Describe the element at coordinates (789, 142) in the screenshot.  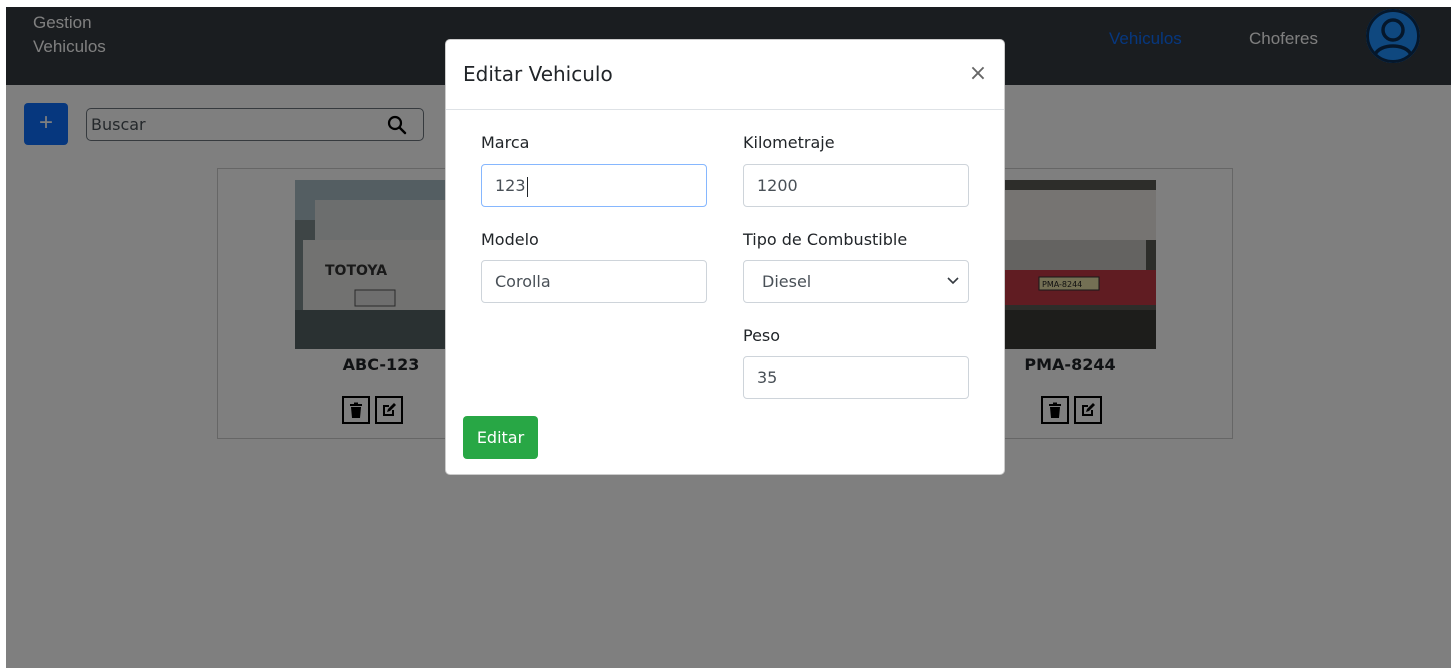
I see `kilometraje-label: Kilometraje` at that location.